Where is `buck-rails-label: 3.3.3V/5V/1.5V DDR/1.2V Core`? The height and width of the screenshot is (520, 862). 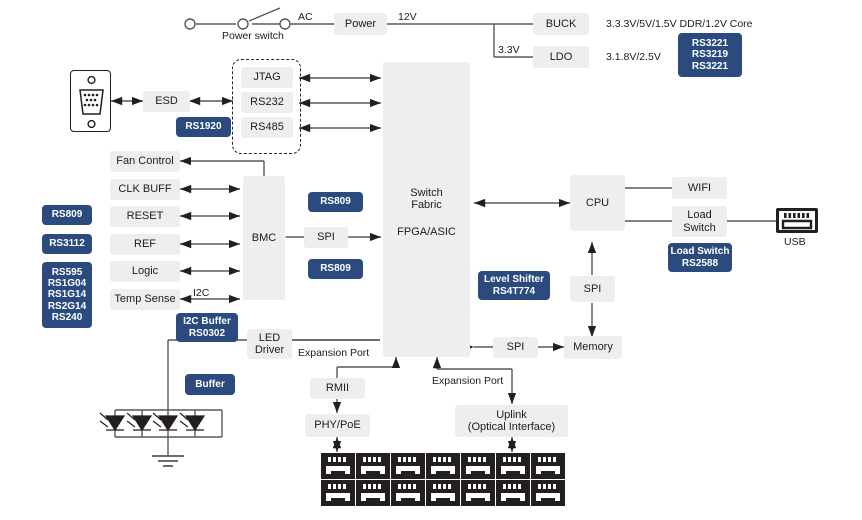 buck-rails-label: 3.3.3V/5V/1.5V DDR/1.2V Core is located at coordinates (679, 24).